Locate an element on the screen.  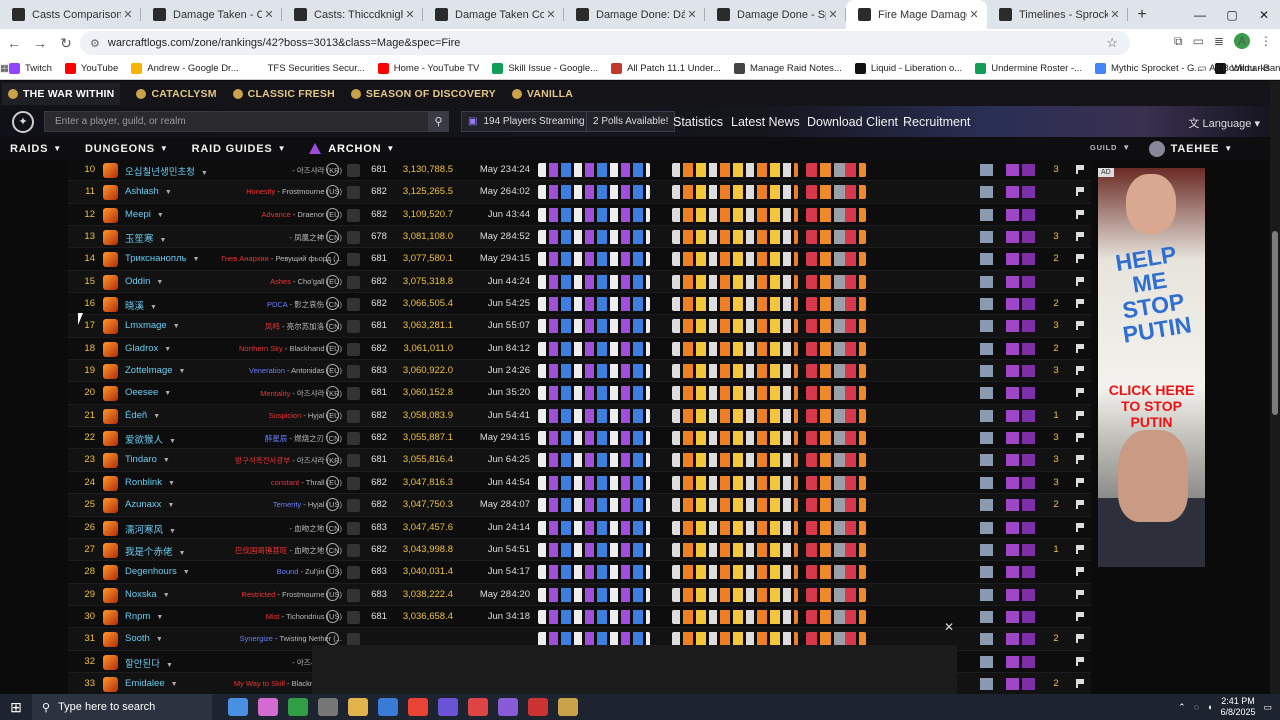
streaming-button: ▣ 194 Players Streaming is located at coordinates (526, 121).